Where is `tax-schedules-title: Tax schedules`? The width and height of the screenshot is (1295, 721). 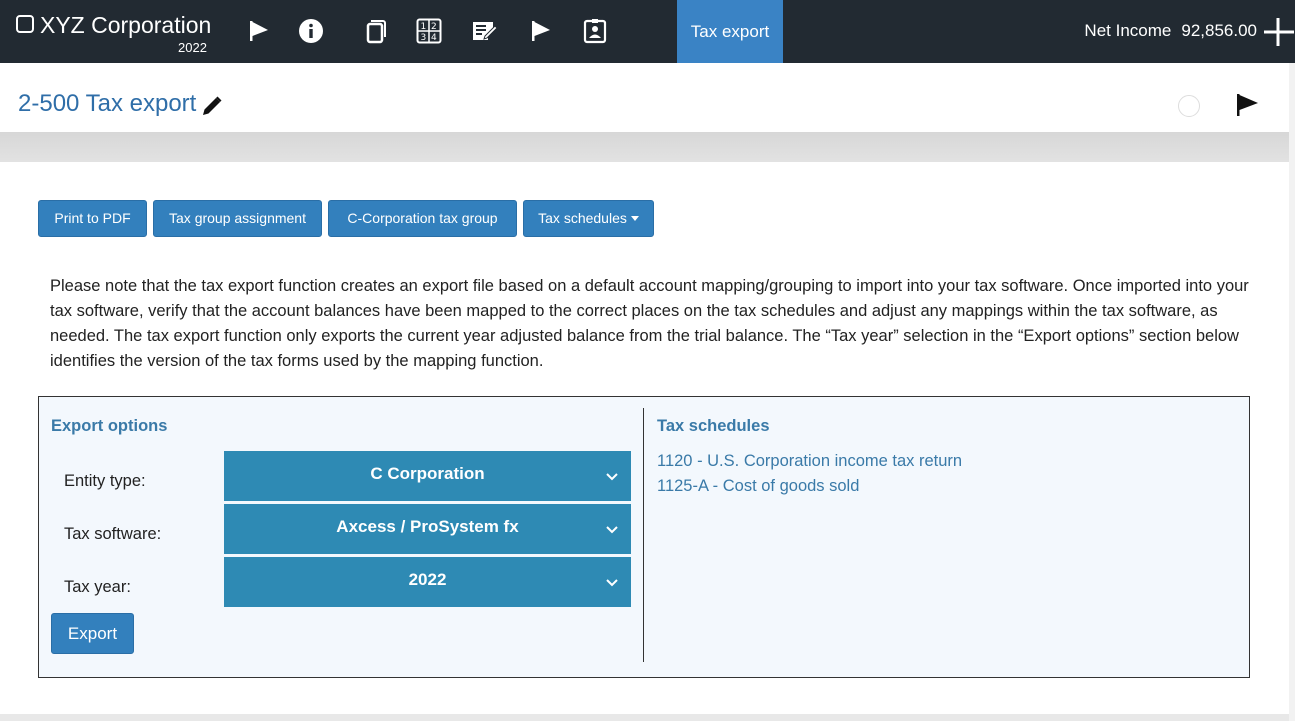
tax-schedules-title: Tax schedules is located at coordinates (713, 426).